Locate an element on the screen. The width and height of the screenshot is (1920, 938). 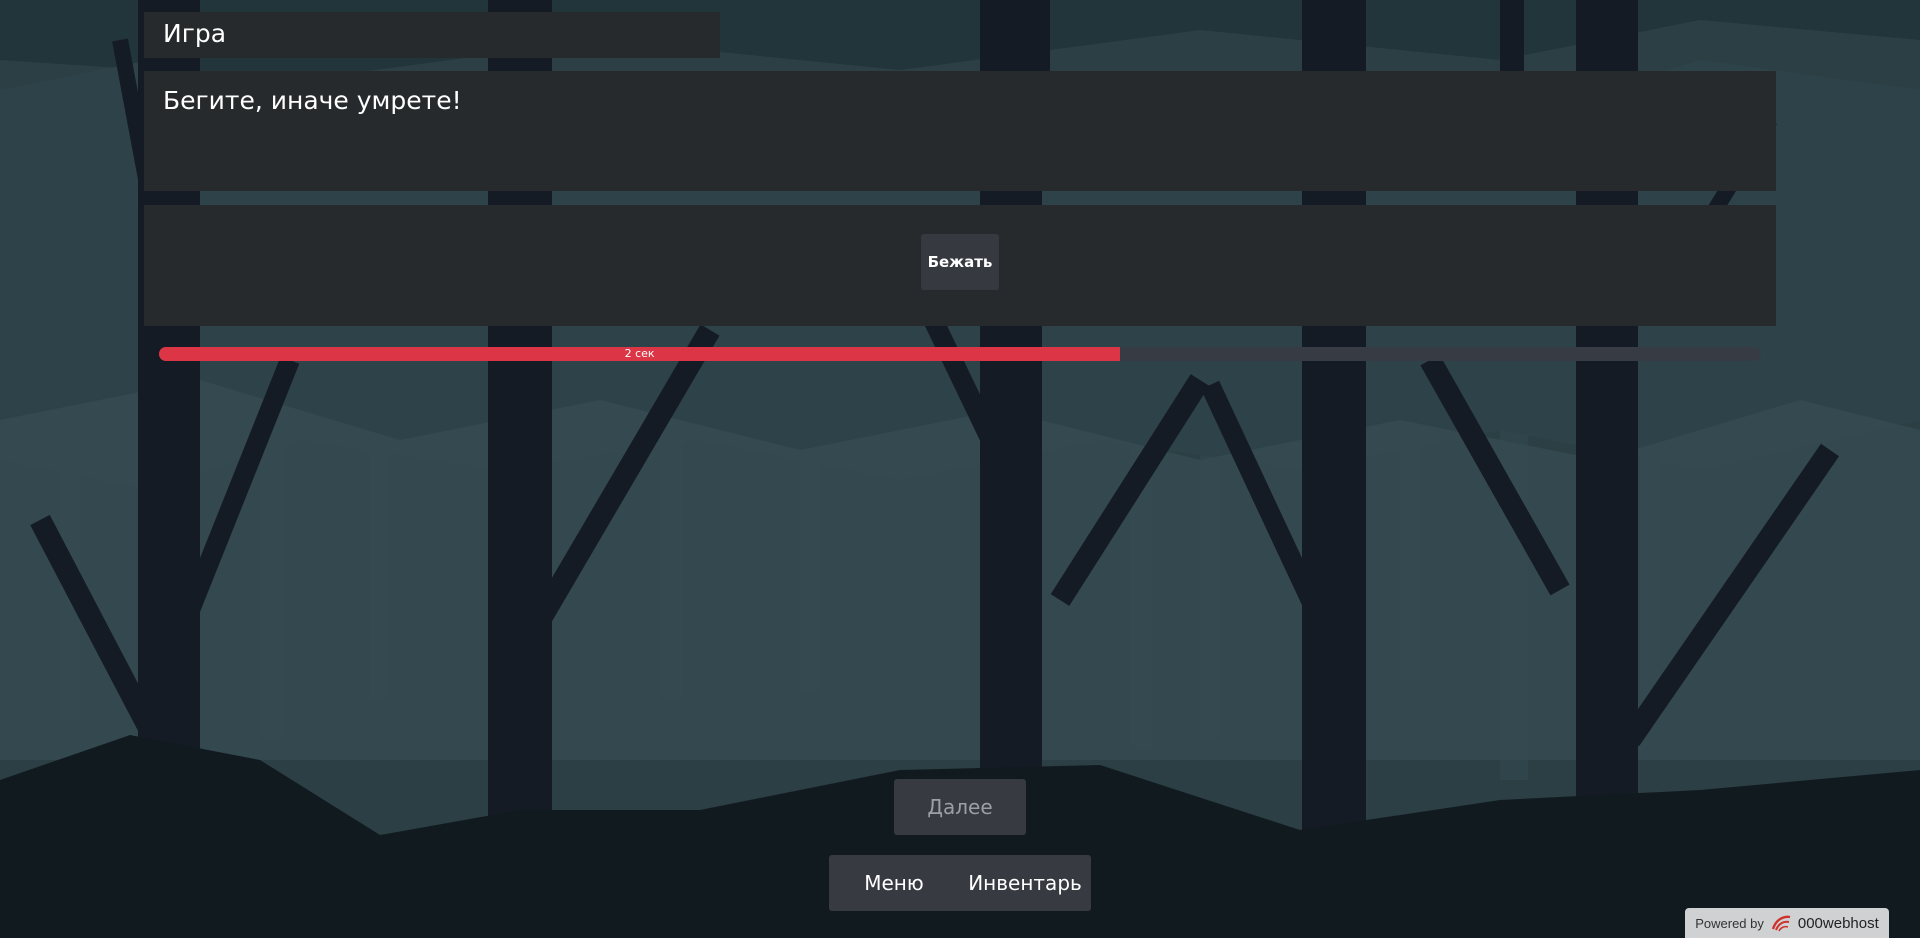
timer-progress-bar: 2 сек is located at coordinates (960, 354).